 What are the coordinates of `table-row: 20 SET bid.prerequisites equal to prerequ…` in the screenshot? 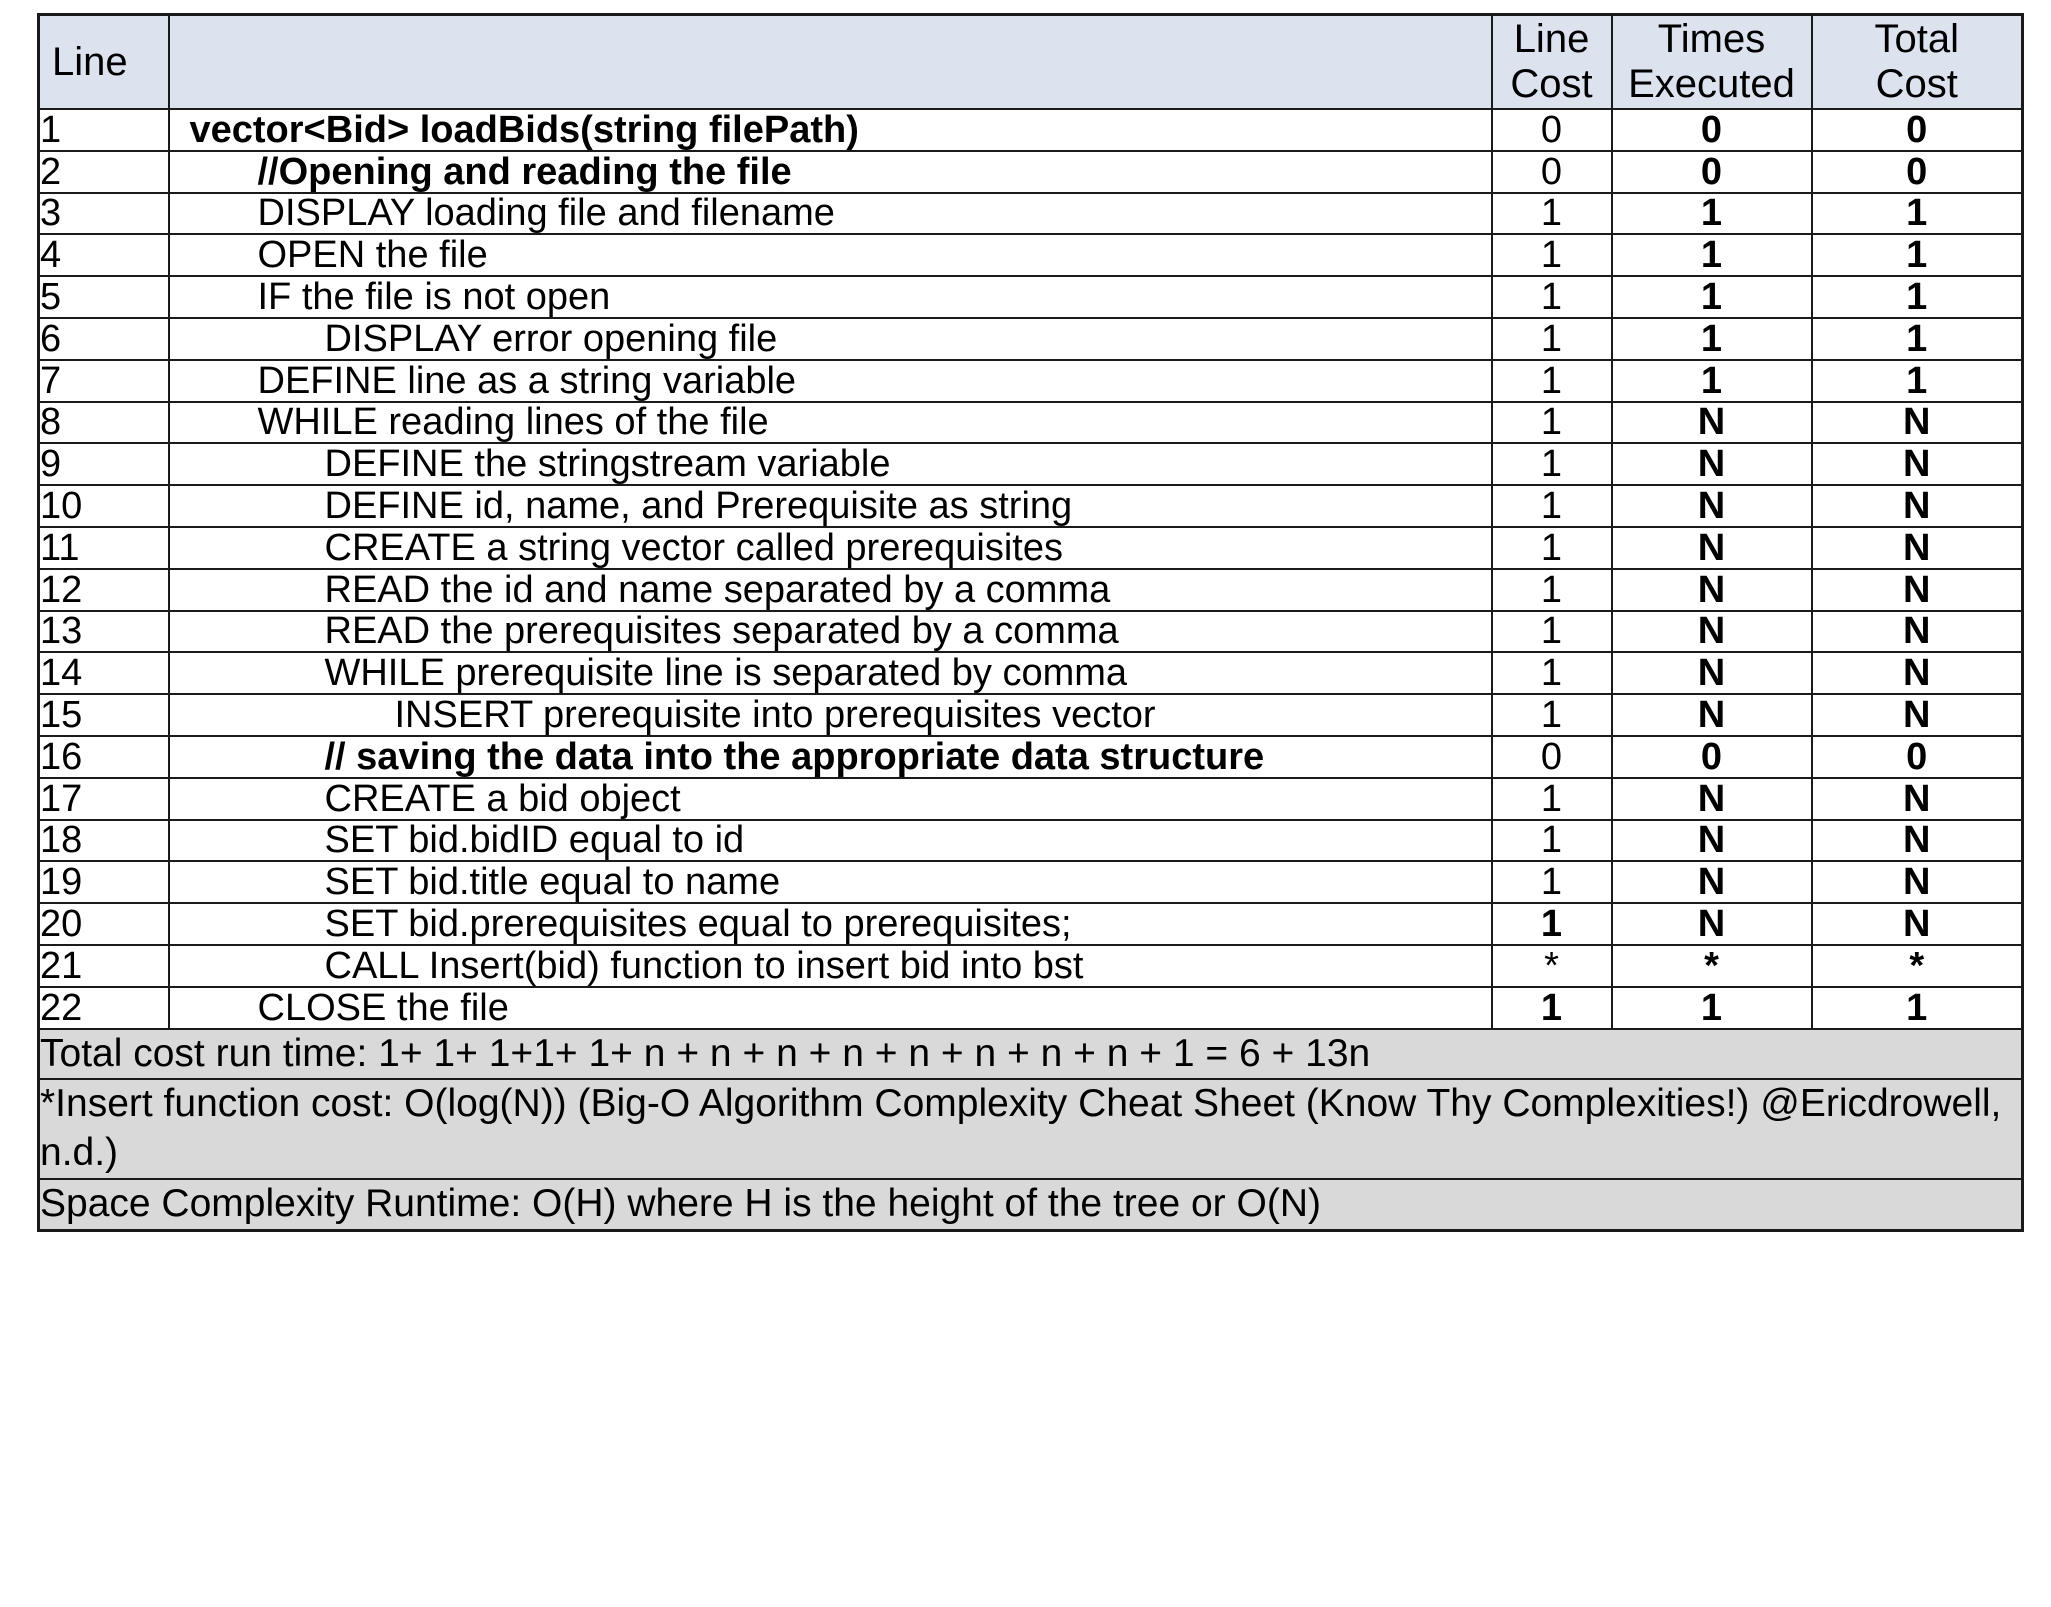 It's located at (1030, 924).